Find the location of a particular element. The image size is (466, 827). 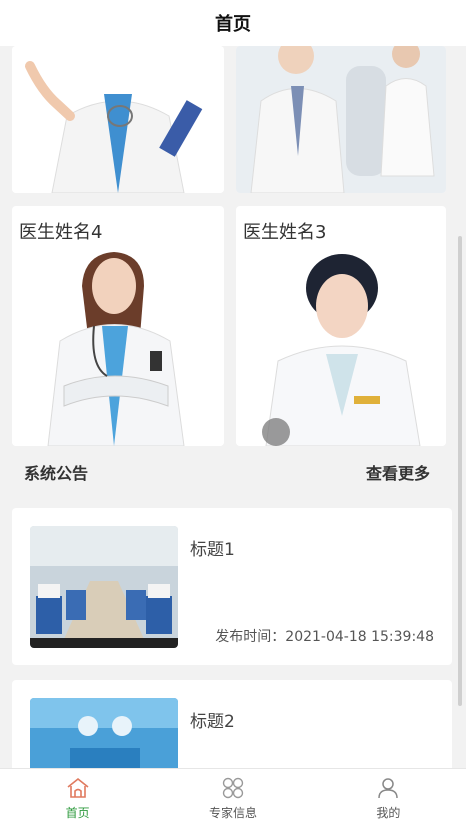

view-more-link: 查看更多 is located at coordinates (398, 472).